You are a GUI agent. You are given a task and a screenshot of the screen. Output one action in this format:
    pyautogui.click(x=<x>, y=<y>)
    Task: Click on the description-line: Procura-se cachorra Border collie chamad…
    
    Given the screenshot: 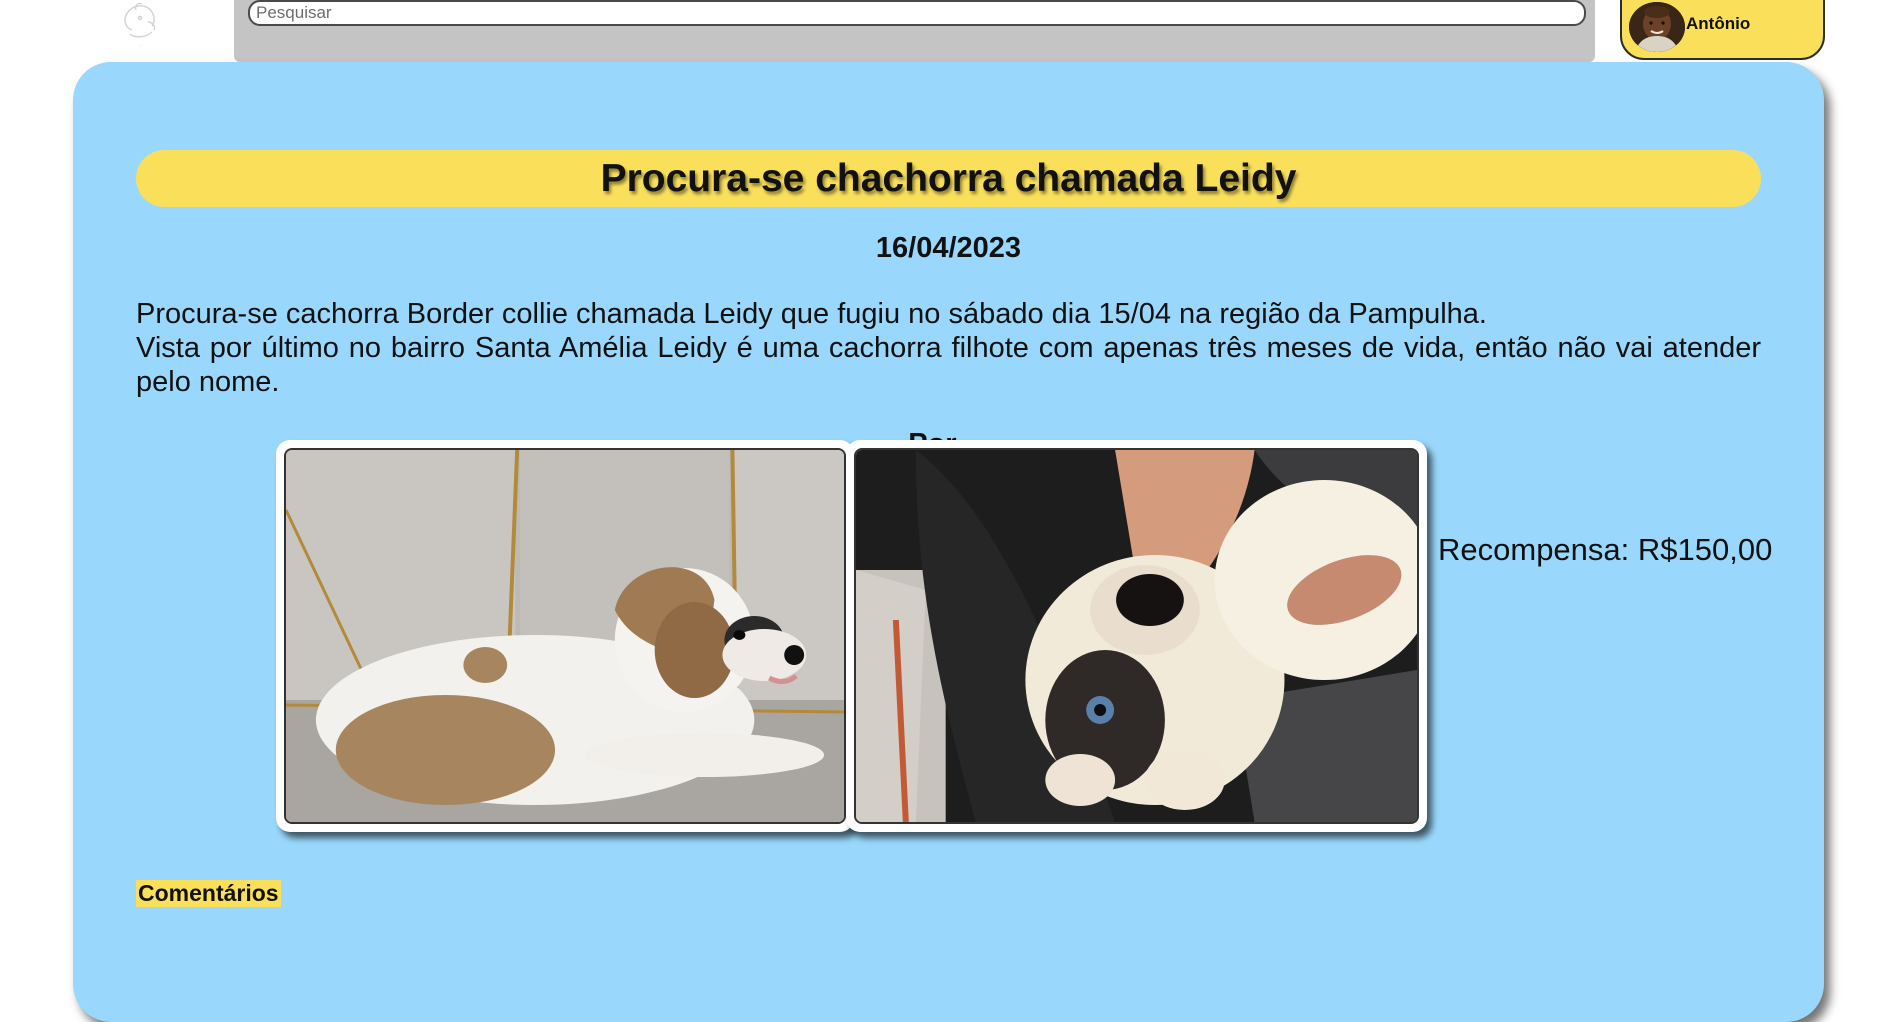 What is the action you would take?
    pyautogui.click(x=811, y=314)
    